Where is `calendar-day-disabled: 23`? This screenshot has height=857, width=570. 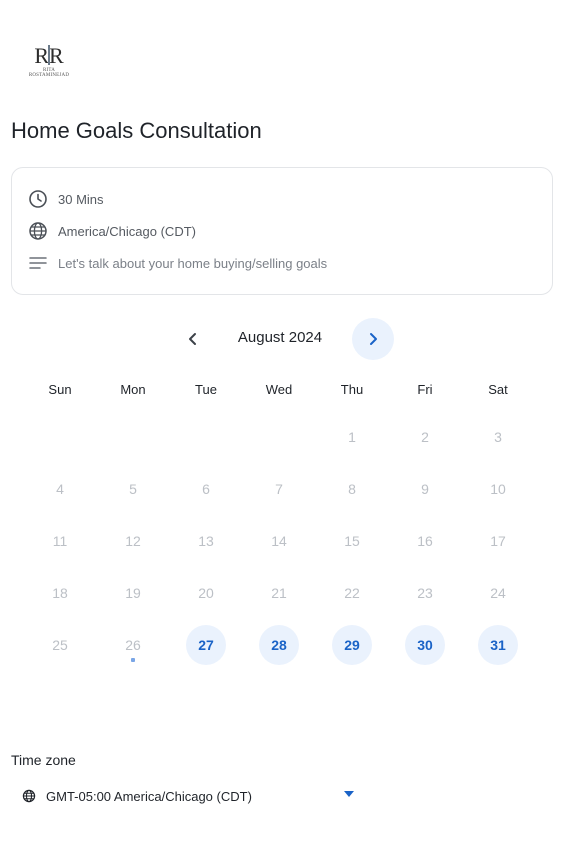 calendar-day-disabled: 23 is located at coordinates (425, 593).